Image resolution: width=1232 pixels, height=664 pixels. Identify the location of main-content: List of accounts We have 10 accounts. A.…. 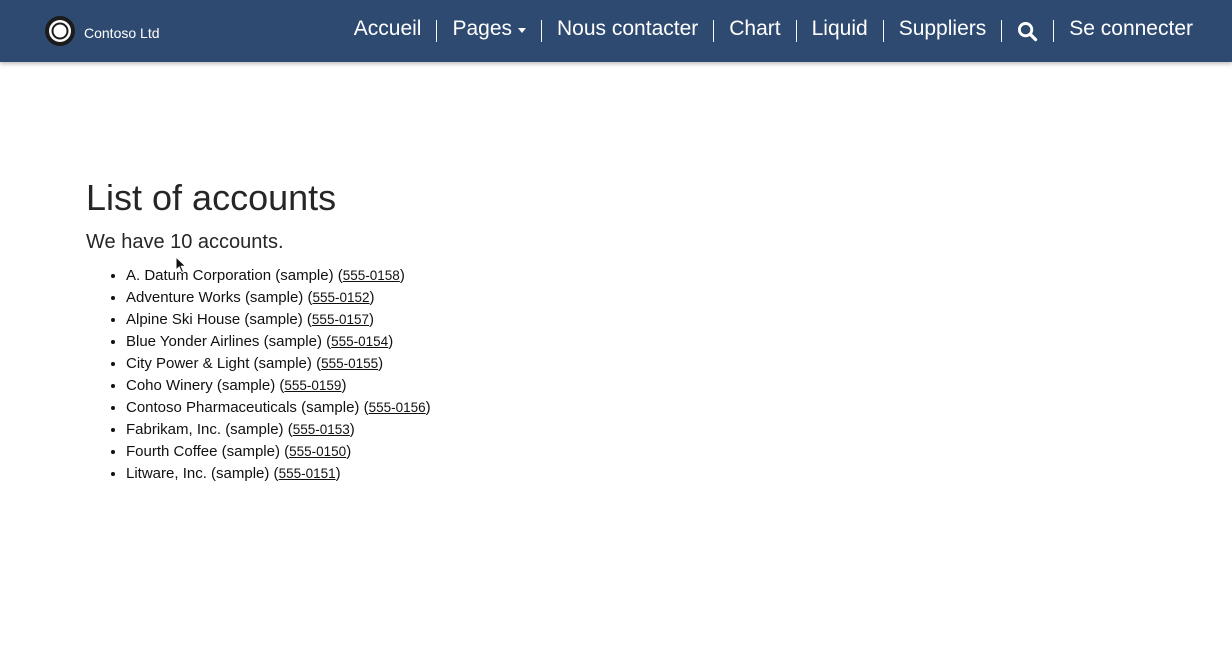
(258, 330).